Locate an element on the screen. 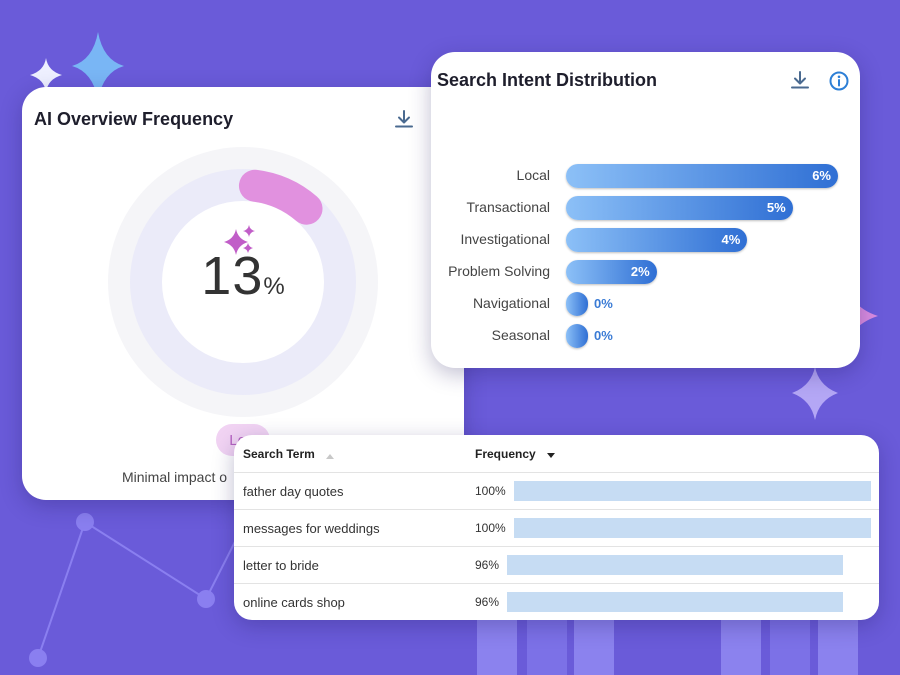 The height and width of the screenshot is (675, 900). search-term-cell: messages for weddings is located at coordinates (311, 528).